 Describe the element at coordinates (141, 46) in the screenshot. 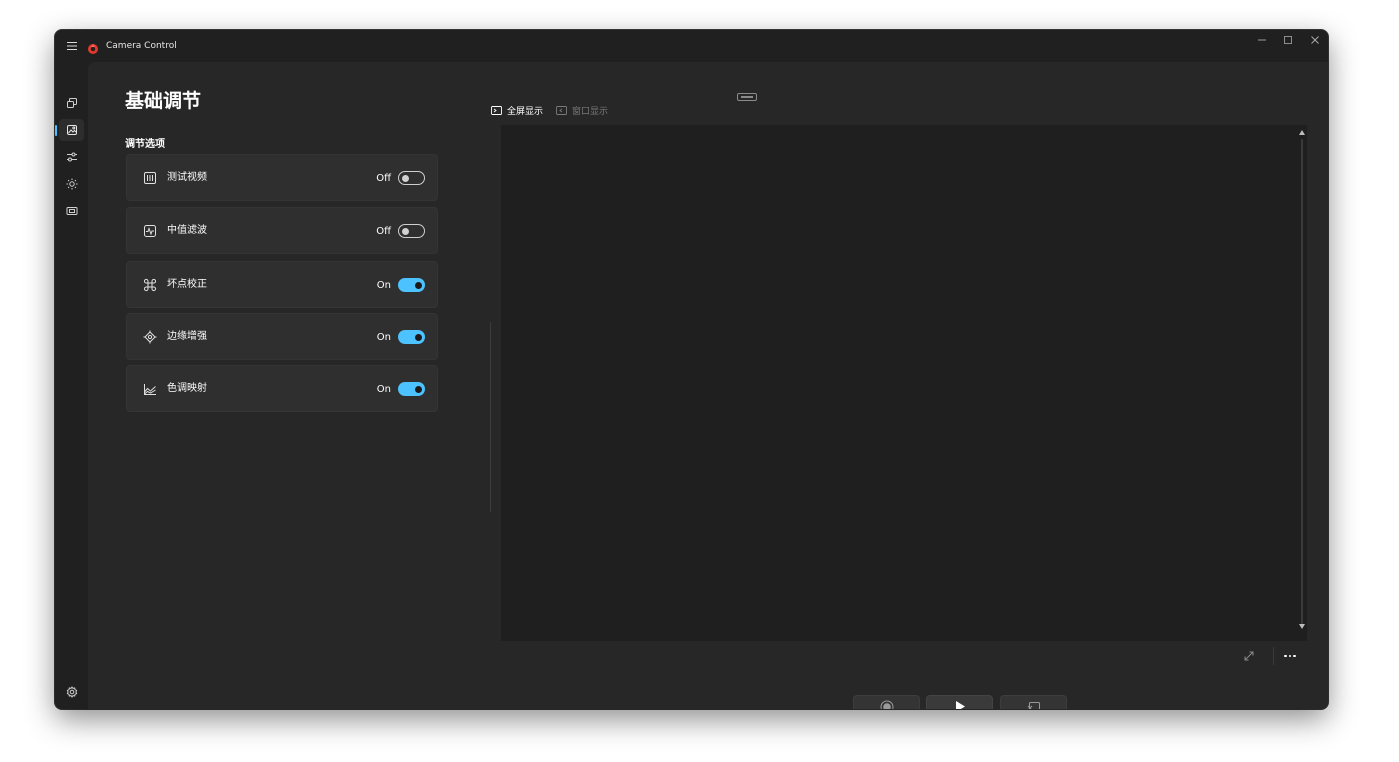

I see `app-title: Camera Control` at that location.